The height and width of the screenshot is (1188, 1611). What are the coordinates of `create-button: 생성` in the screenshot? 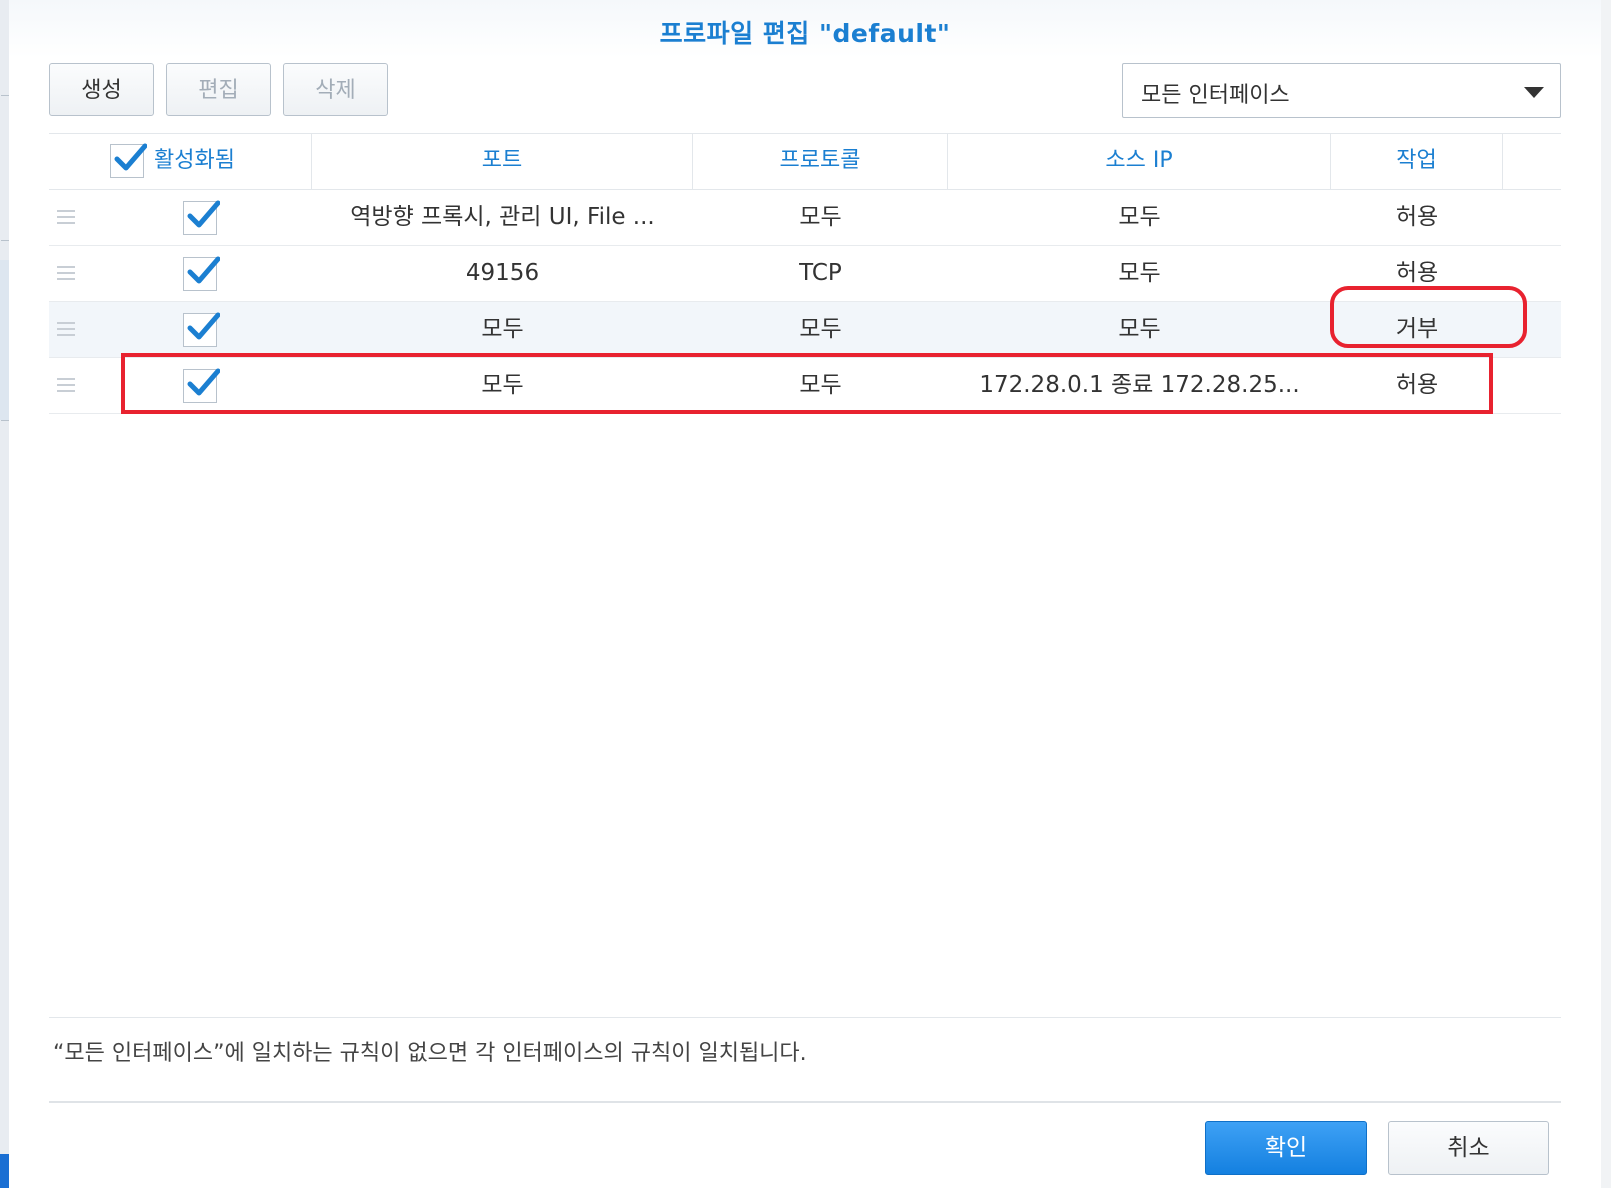 It's located at (101, 89).